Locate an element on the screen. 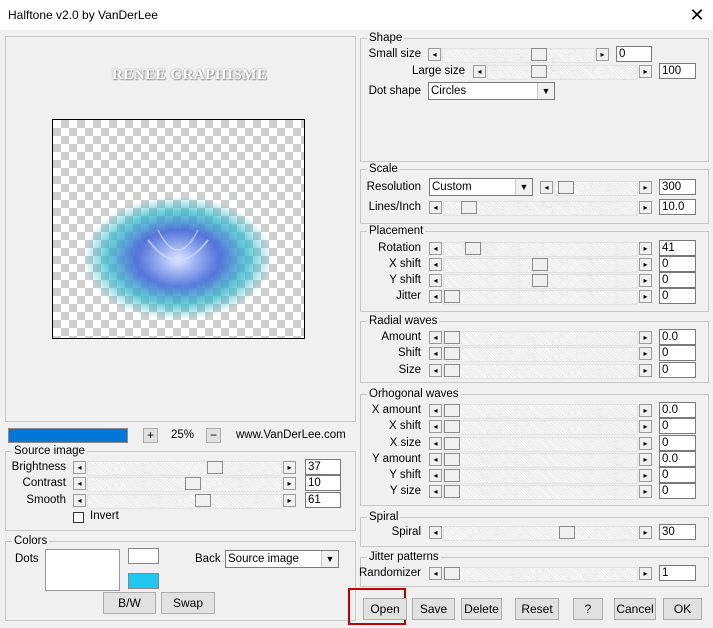  contrast-right-arrow-icon: ▸ is located at coordinates (289, 483).